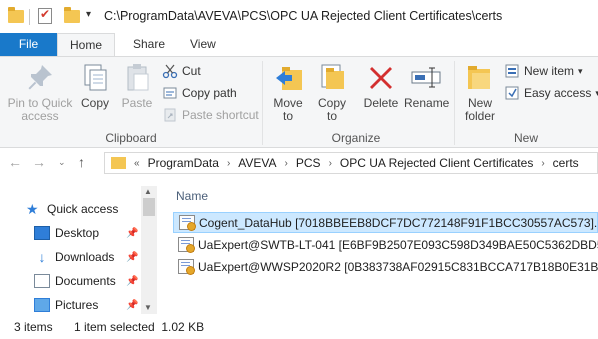  Describe the element at coordinates (288, 77) in the screenshot. I see `move-to-icon` at that location.